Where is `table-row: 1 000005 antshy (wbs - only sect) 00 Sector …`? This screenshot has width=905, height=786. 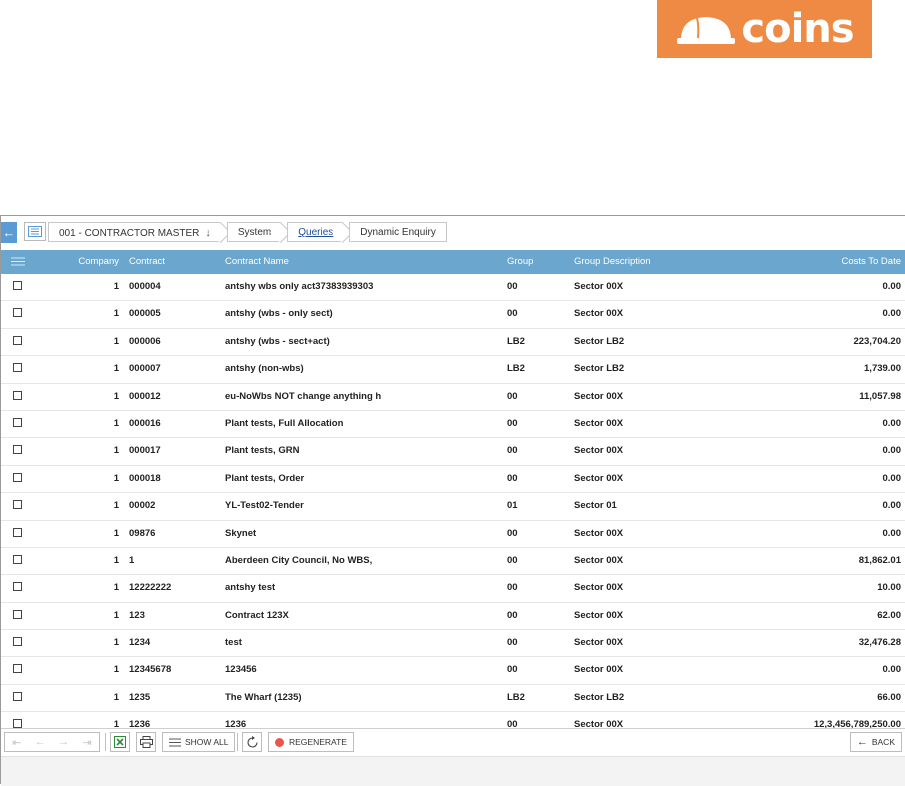
table-row: 1 000005 antshy (wbs - only sect) 00 Sector … is located at coordinates (453, 315).